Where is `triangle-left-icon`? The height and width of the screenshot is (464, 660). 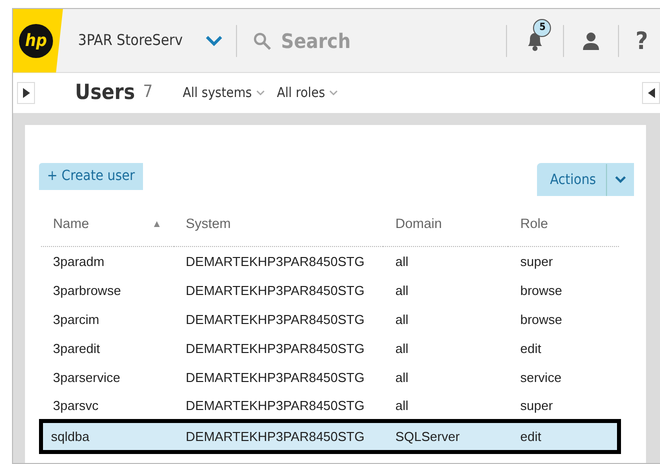
triangle-left-icon is located at coordinates (651, 93).